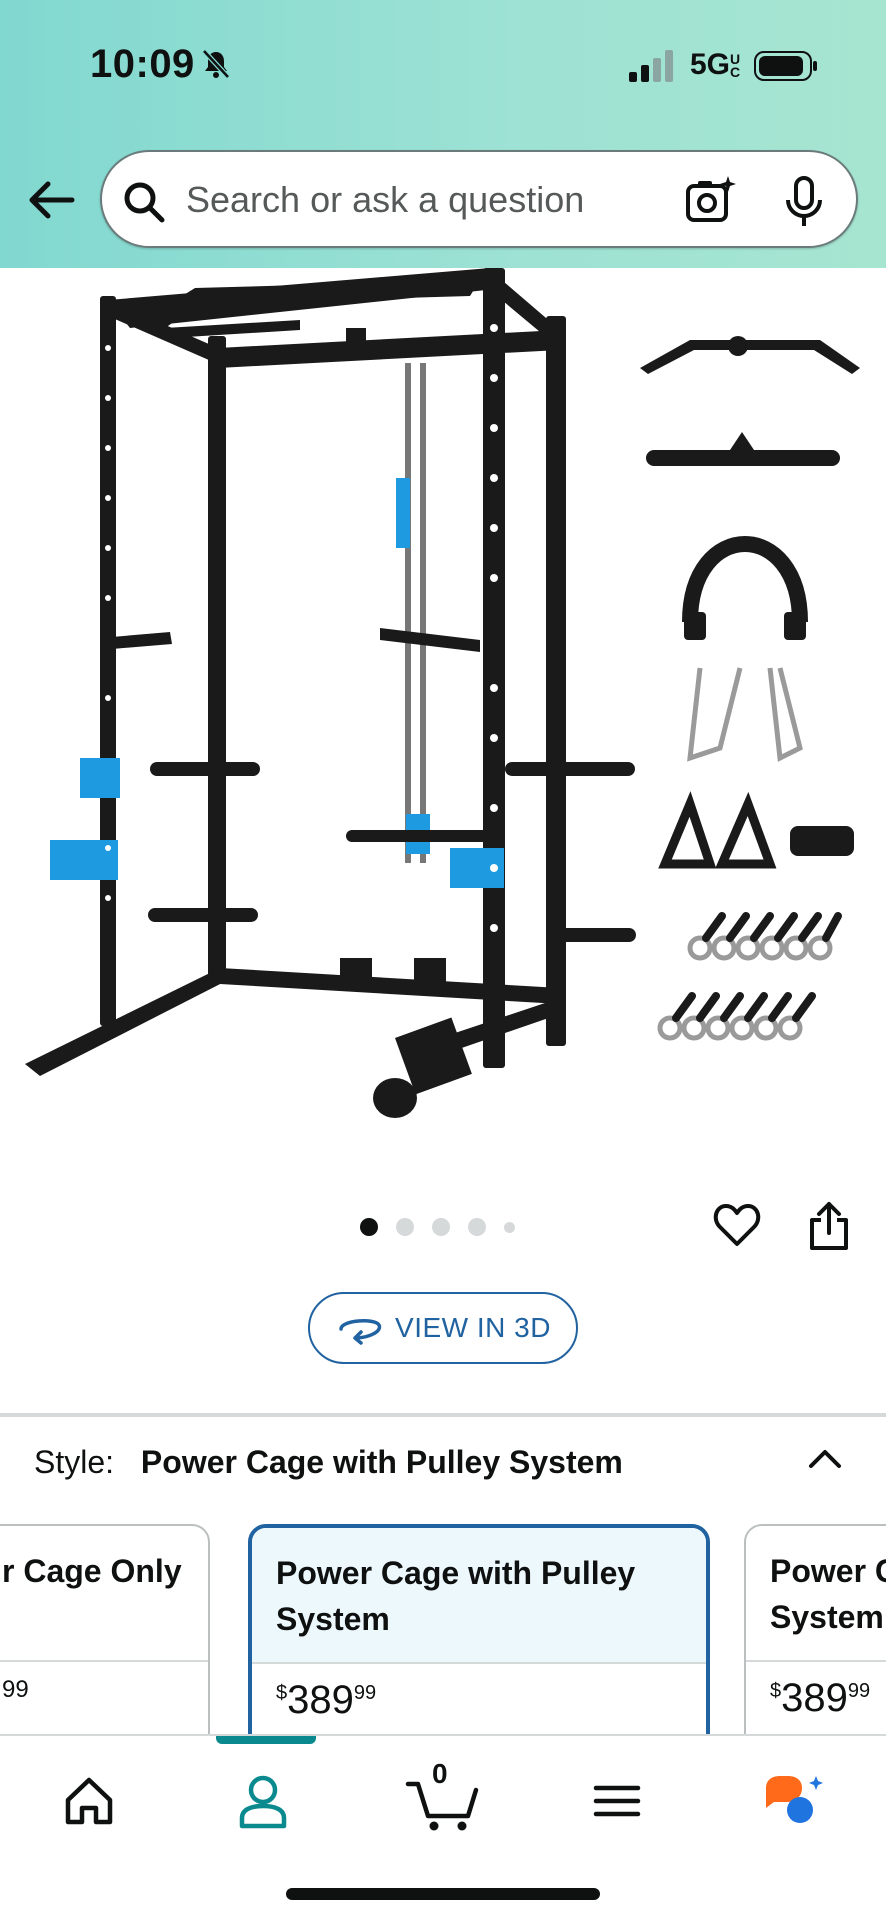 Image resolution: width=886 pixels, height=1920 pixels. Describe the element at coordinates (737, 1225) in the screenshot. I see `heart-icon` at that location.